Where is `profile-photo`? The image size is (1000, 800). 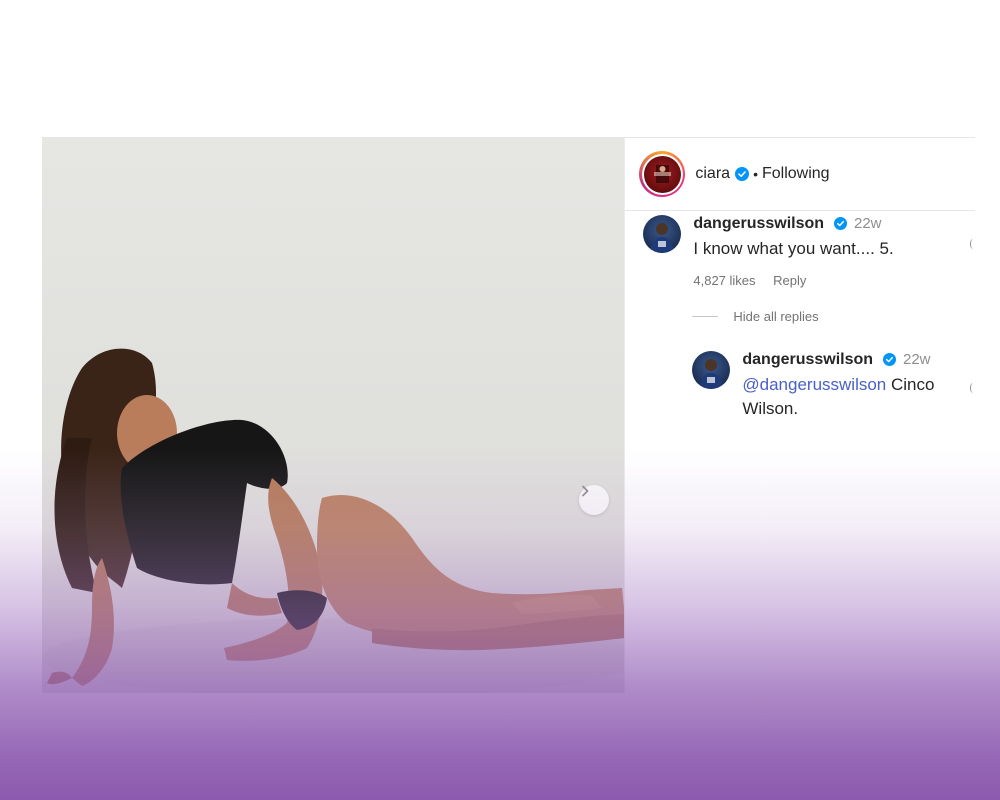 profile-photo is located at coordinates (662, 173).